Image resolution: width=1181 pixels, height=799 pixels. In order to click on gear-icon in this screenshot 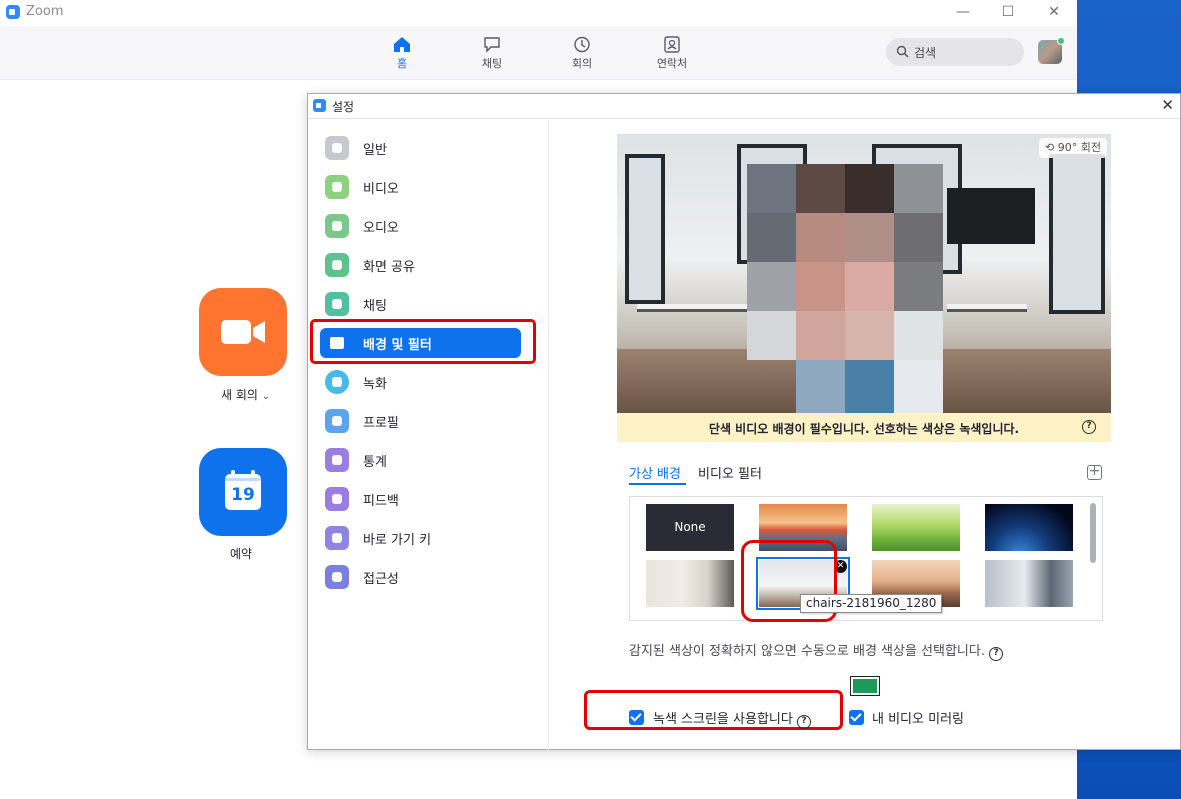, I will do `click(337, 148)`.